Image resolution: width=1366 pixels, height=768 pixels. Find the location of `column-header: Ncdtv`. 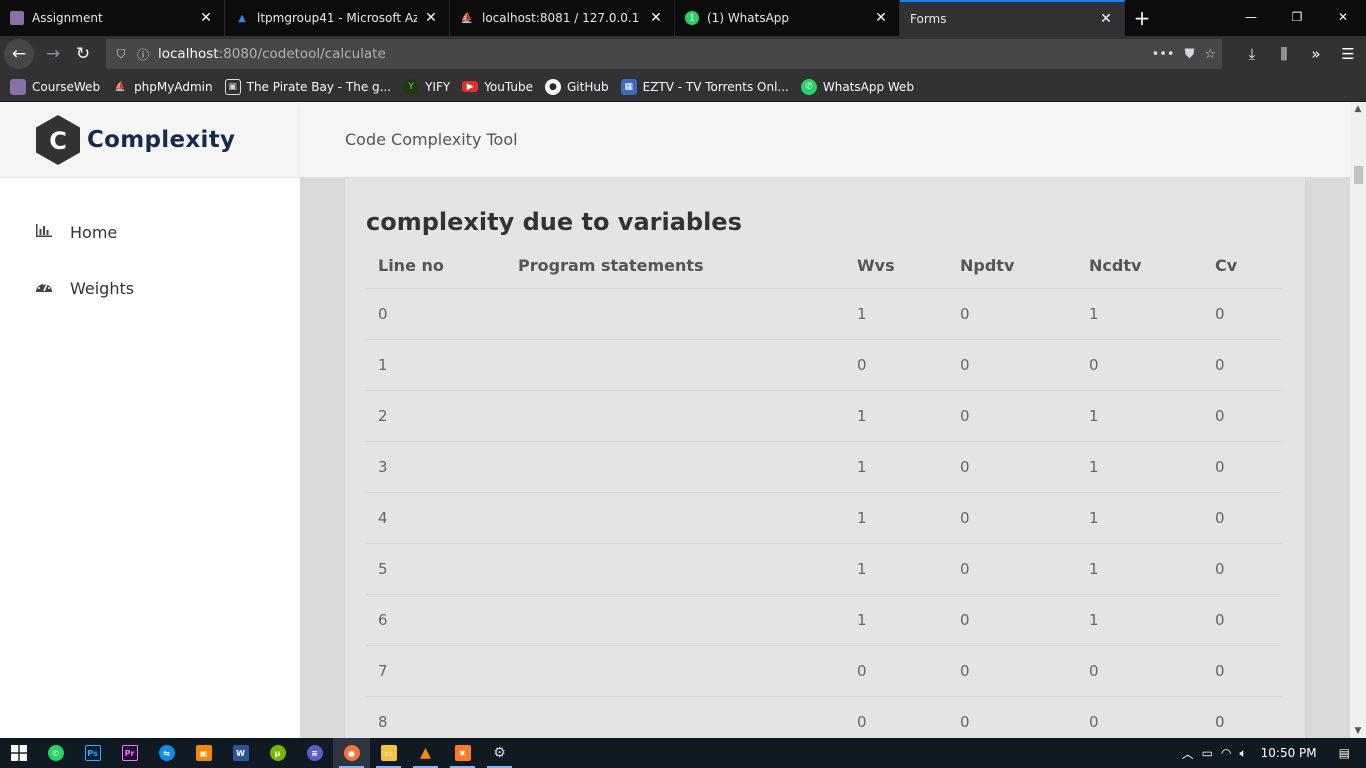

column-header: Ncdtv is located at coordinates (1140, 266).